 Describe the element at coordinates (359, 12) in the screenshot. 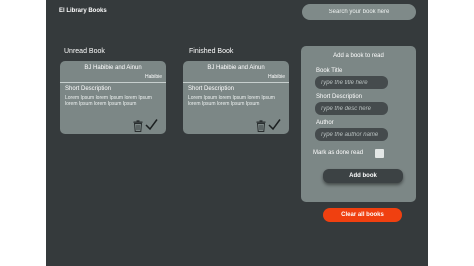

I see `search-input` at that location.